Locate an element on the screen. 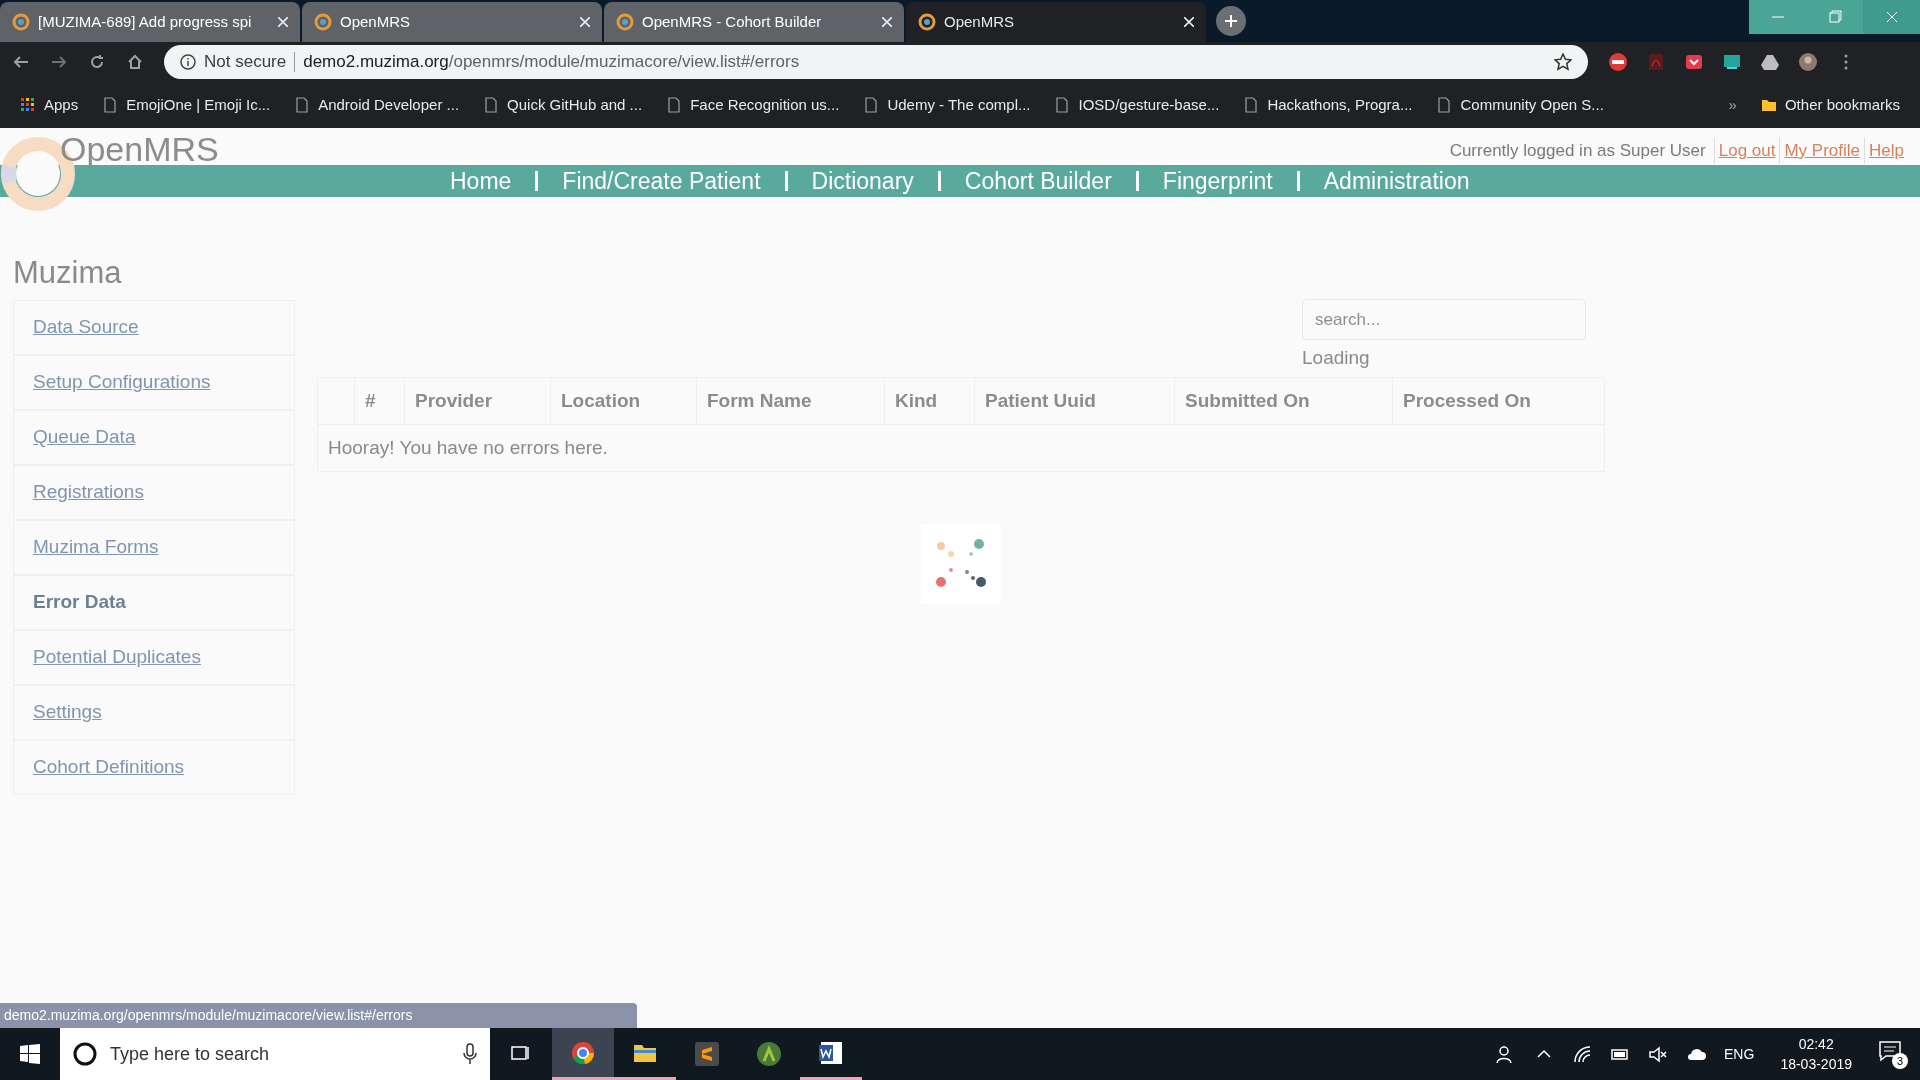 This screenshot has width=1920, height=1080. browser-tab: [MUZIMA-689] Add progress spi is located at coordinates (150, 22).